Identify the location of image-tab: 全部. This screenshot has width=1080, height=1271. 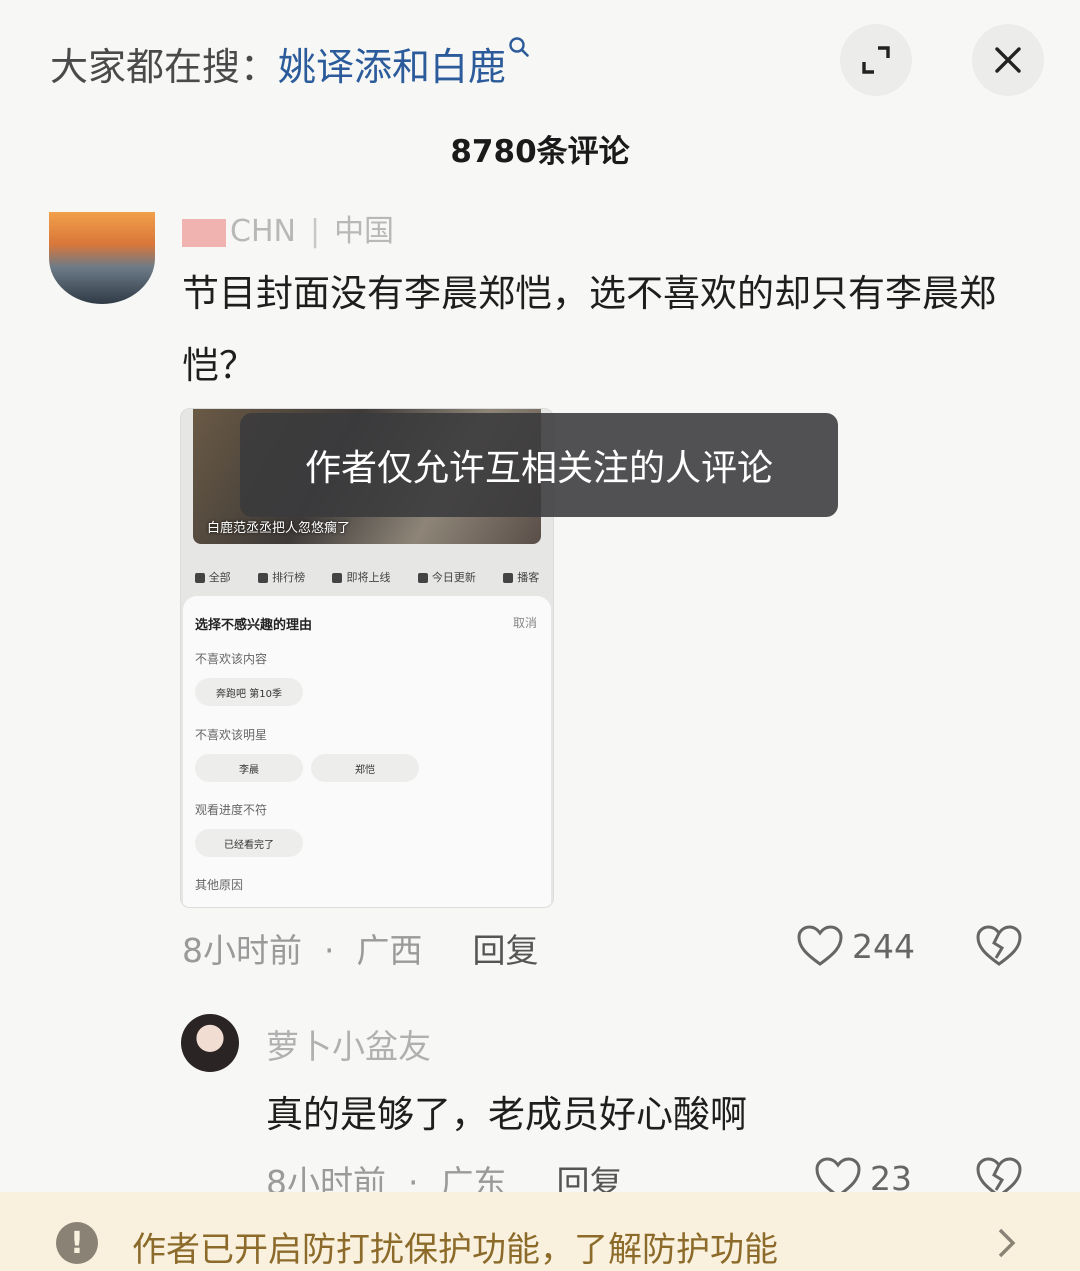
(212, 577).